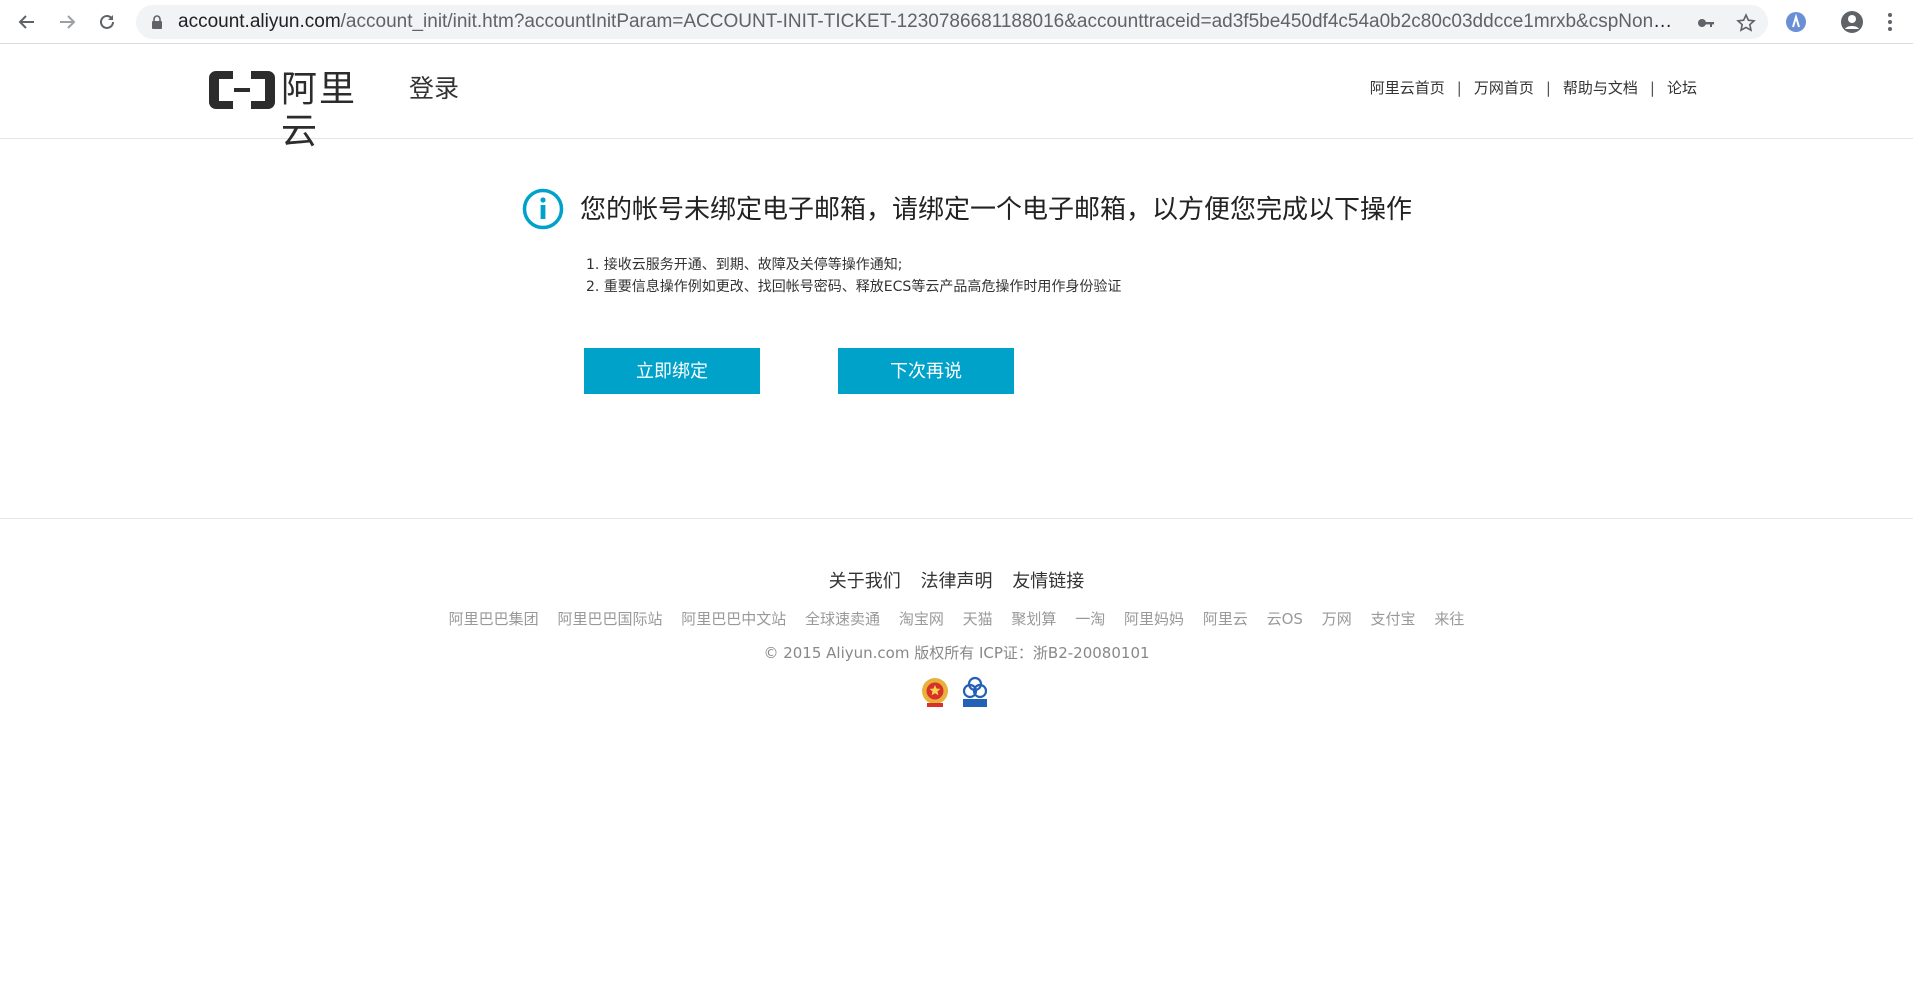  What do you see at coordinates (434, 88) in the screenshot?
I see `page-title: 登录` at bounding box center [434, 88].